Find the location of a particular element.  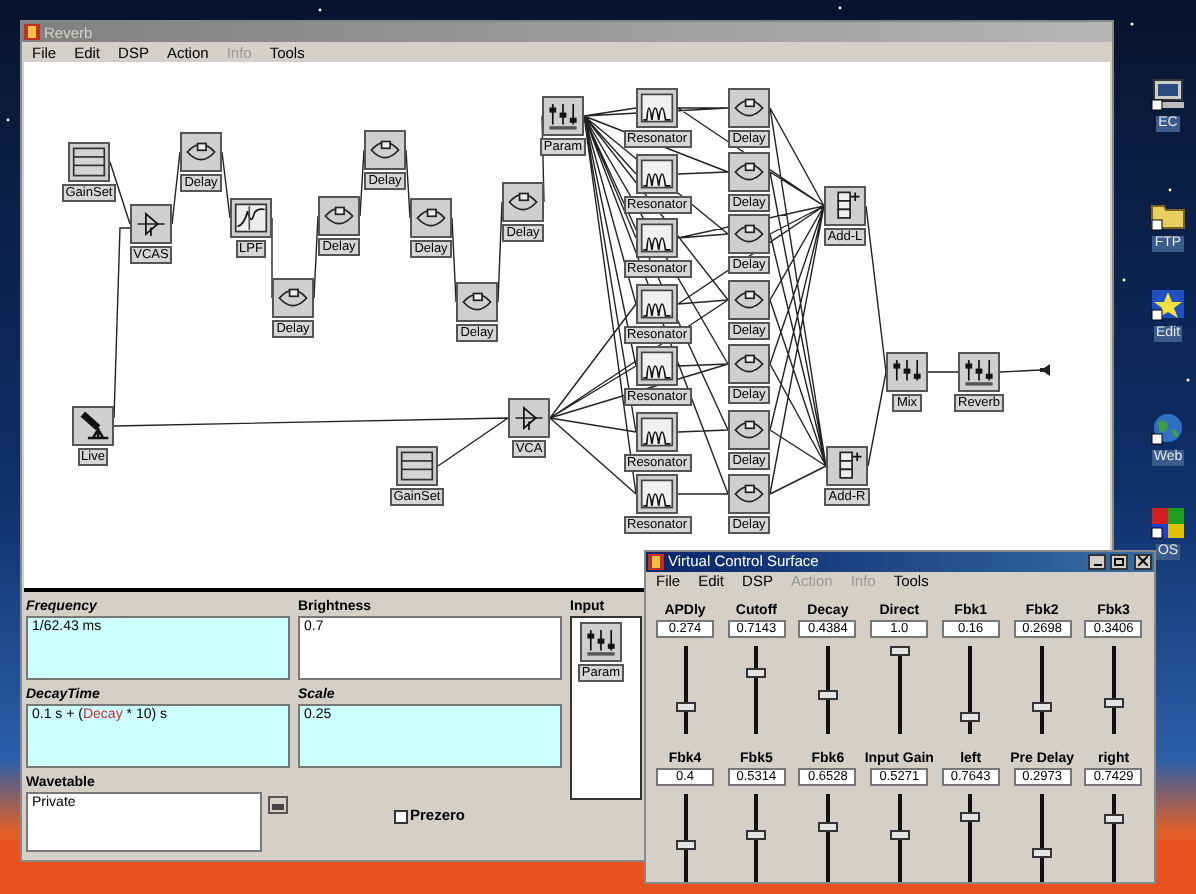

minimize-button is located at coordinates (1097, 561).